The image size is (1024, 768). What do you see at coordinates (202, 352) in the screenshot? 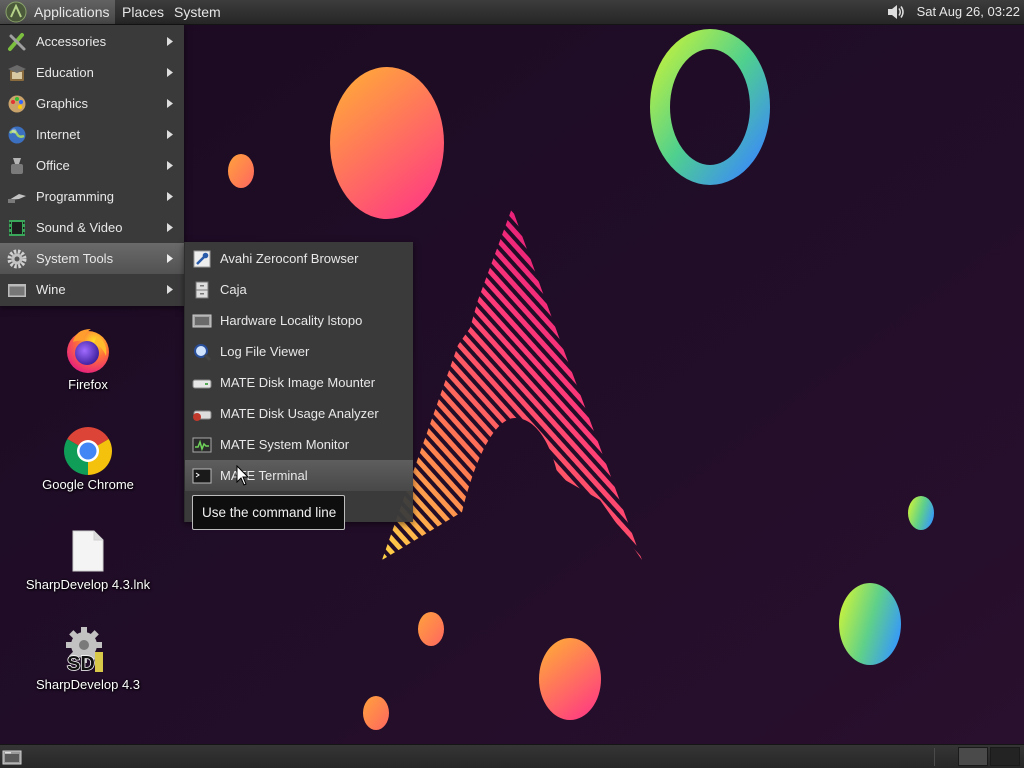
I see `magnifier-icon` at bounding box center [202, 352].